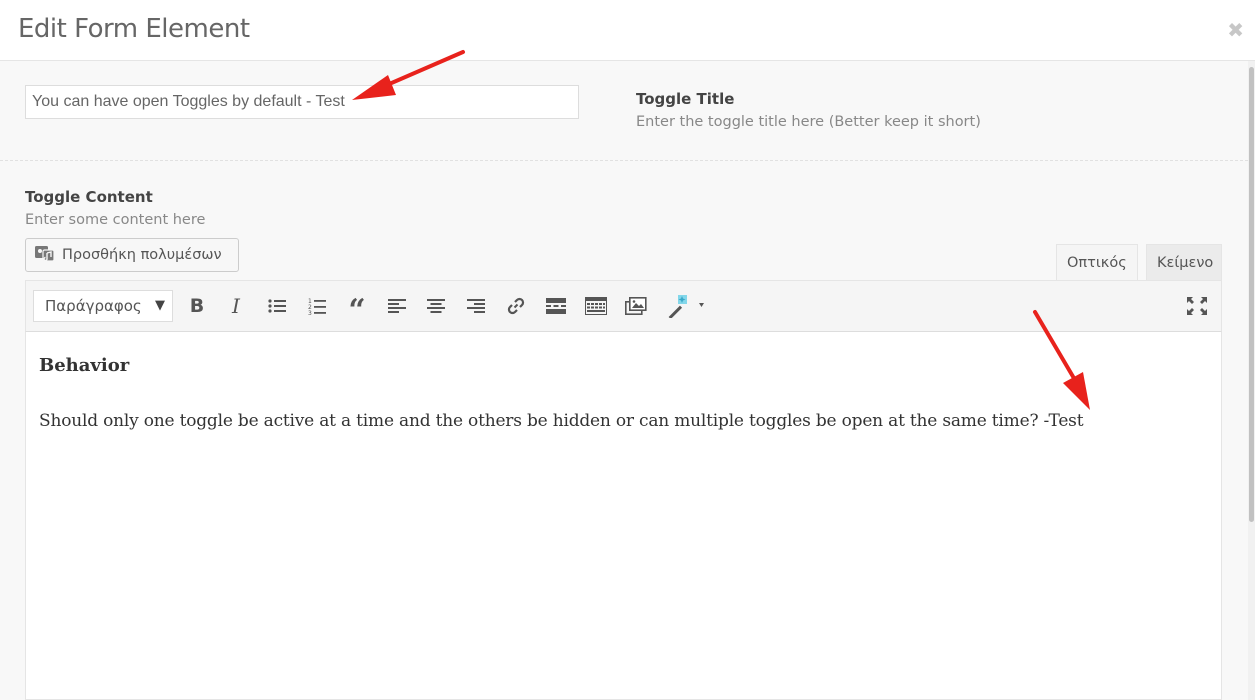  Describe the element at coordinates (397, 306) in the screenshot. I see `align-left-icon` at that location.